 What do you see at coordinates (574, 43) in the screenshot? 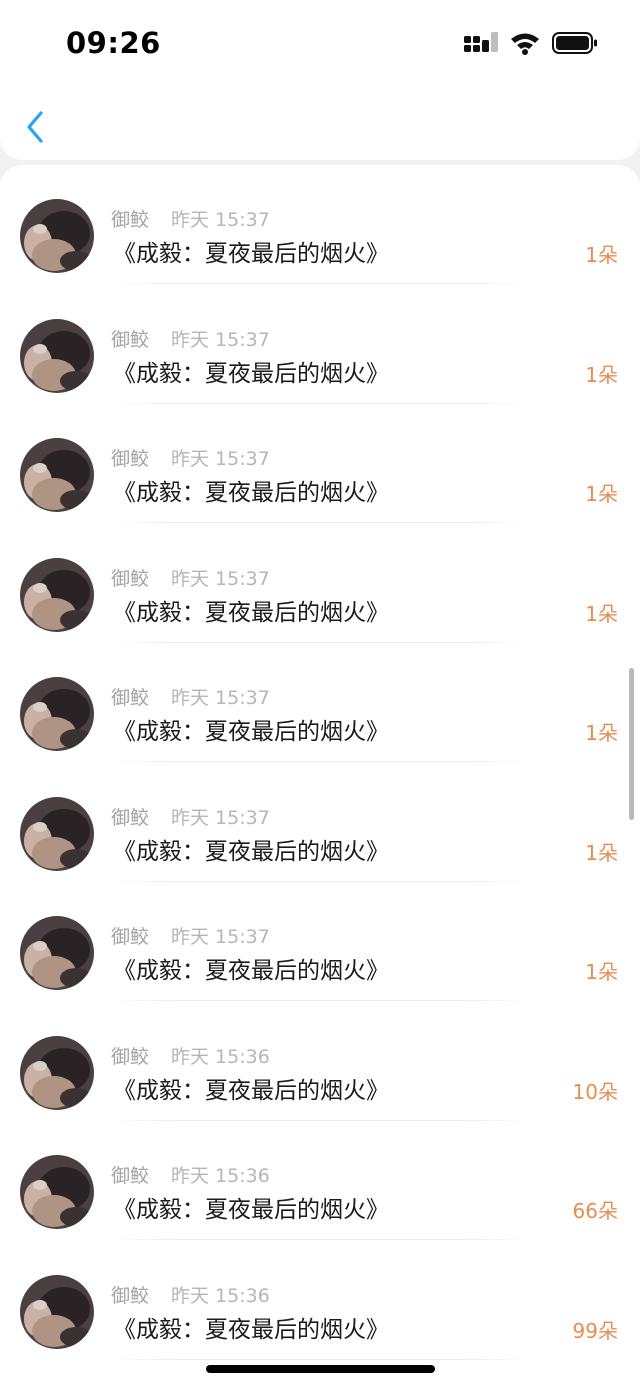
I see `battery-icon` at bounding box center [574, 43].